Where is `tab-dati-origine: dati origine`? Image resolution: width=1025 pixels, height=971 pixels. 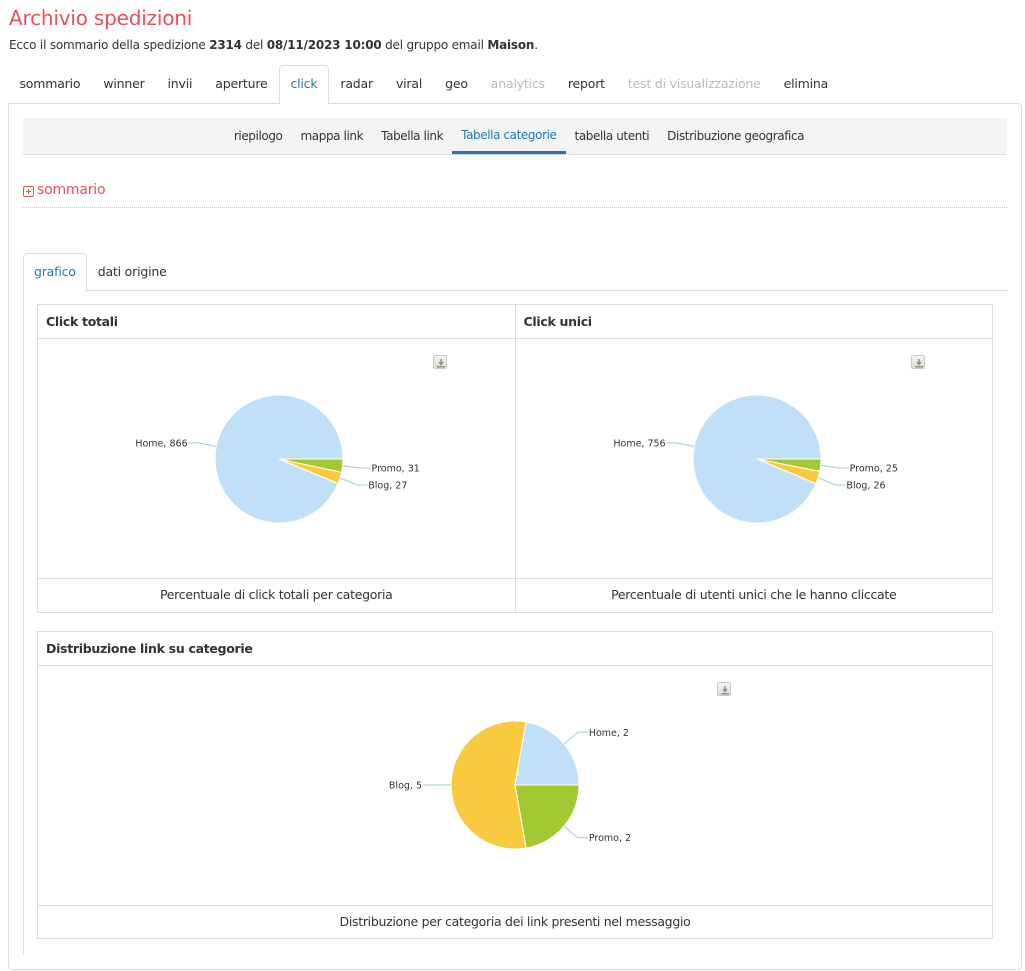 tab-dati-origine: dati origine is located at coordinates (132, 272).